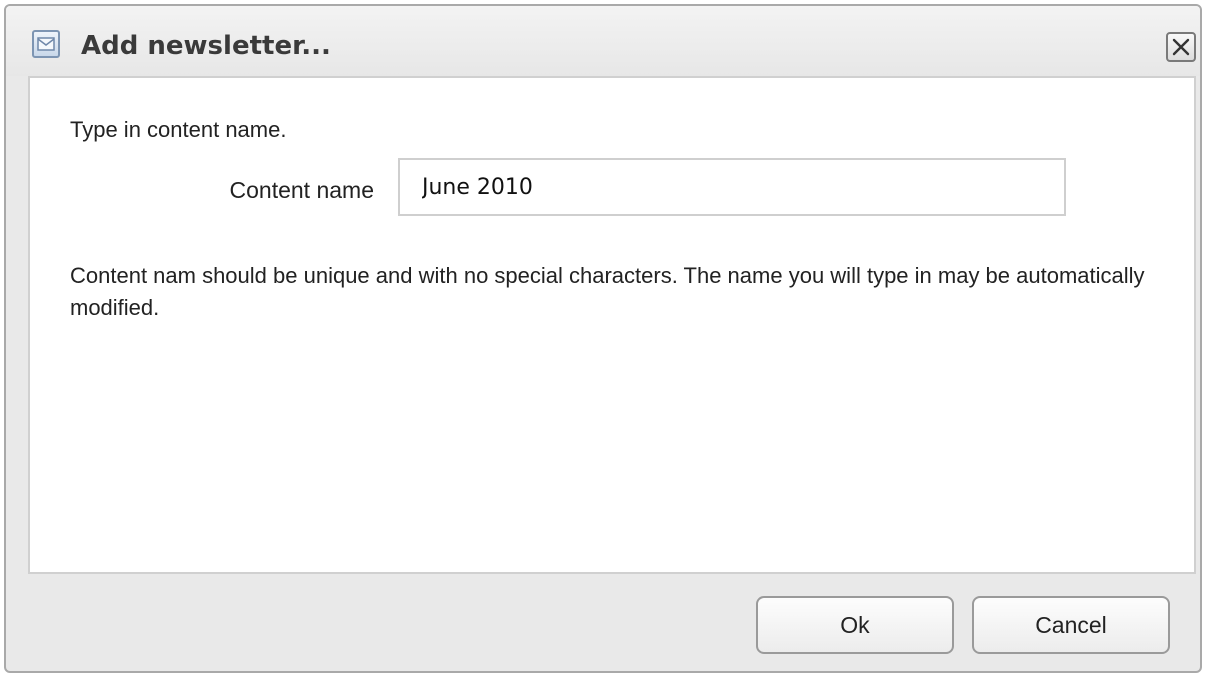  What do you see at coordinates (46, 44) in the screenshot?
I see `newsletter-icon` at bounding box center [46, 44].